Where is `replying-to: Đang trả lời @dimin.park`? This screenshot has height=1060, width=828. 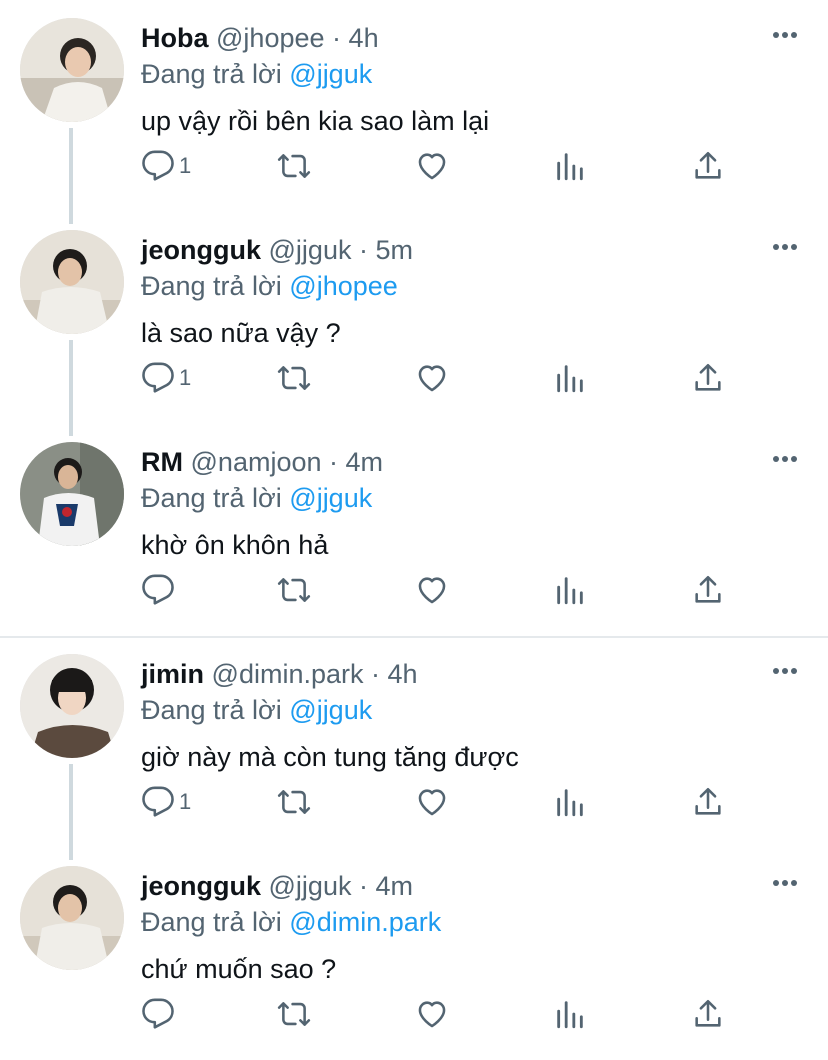
replying-to: Đang trả lời @dimin.park is located at coordinates (291, 922).